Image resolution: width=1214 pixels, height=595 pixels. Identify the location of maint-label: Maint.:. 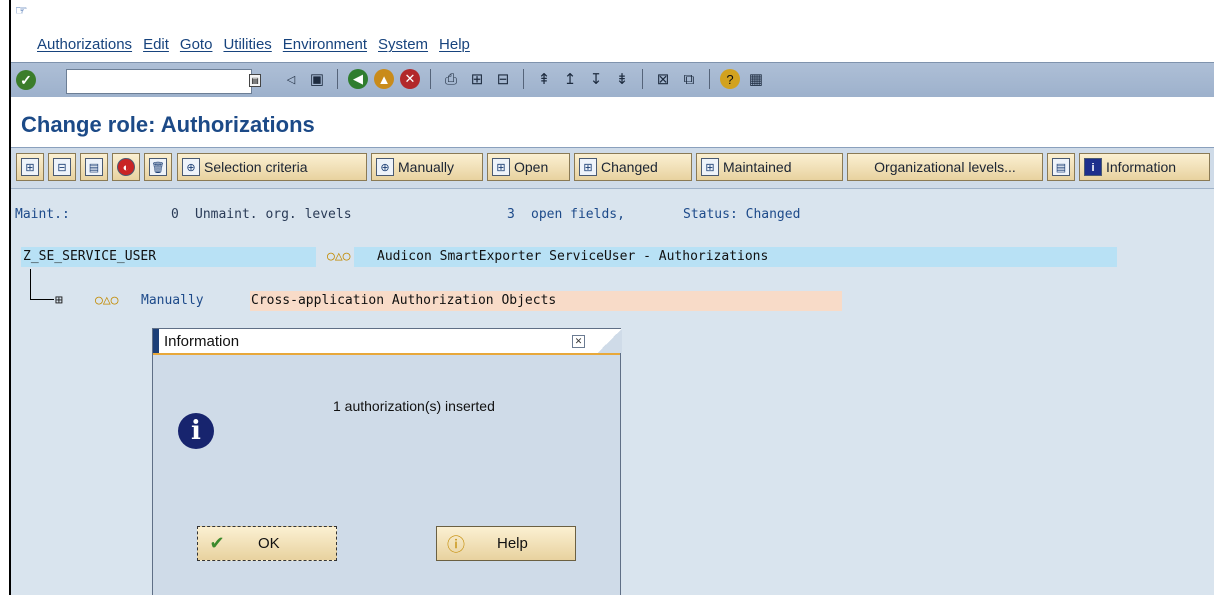
(42, 214).